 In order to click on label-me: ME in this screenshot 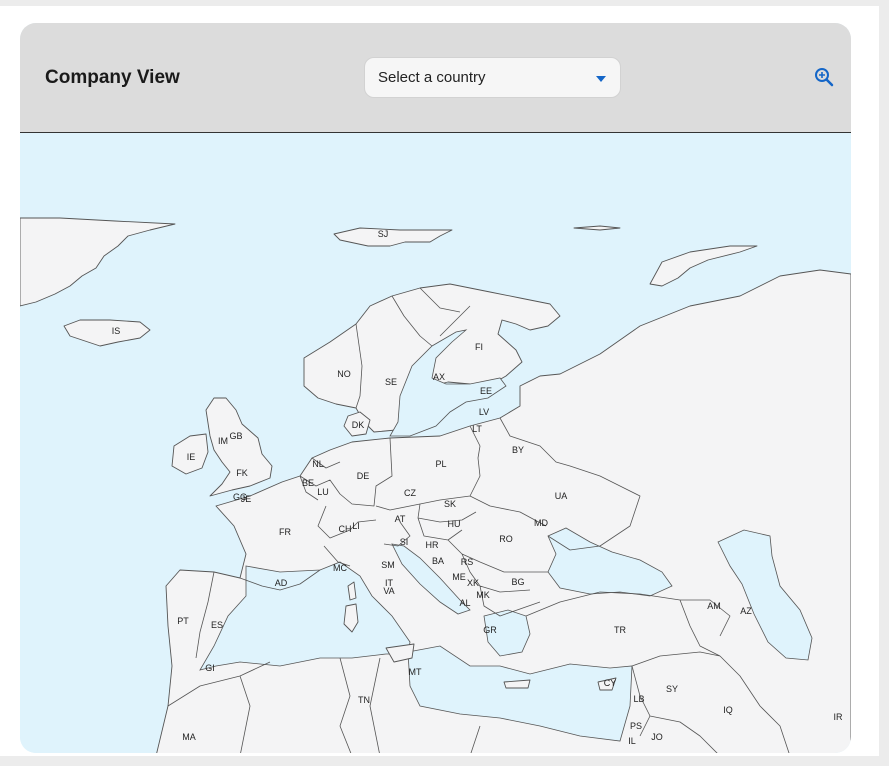, I will do `click(459, 577)`.